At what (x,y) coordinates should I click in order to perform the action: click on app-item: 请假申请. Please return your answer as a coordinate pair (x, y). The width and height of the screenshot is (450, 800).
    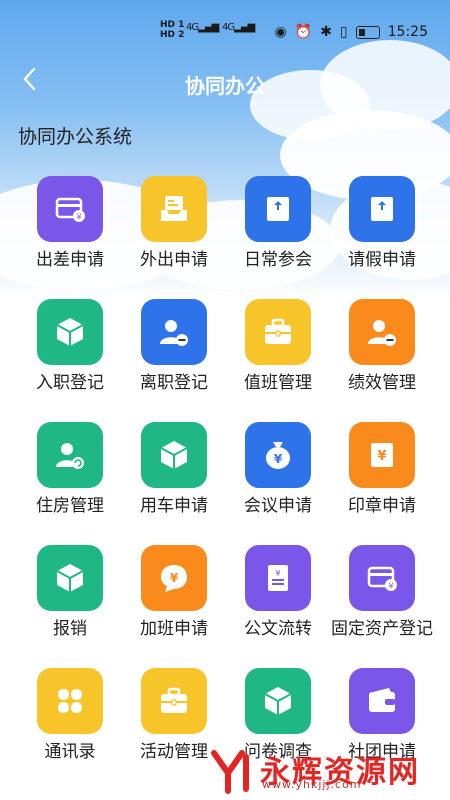
    Looking at the image, I should click on (382, 237).